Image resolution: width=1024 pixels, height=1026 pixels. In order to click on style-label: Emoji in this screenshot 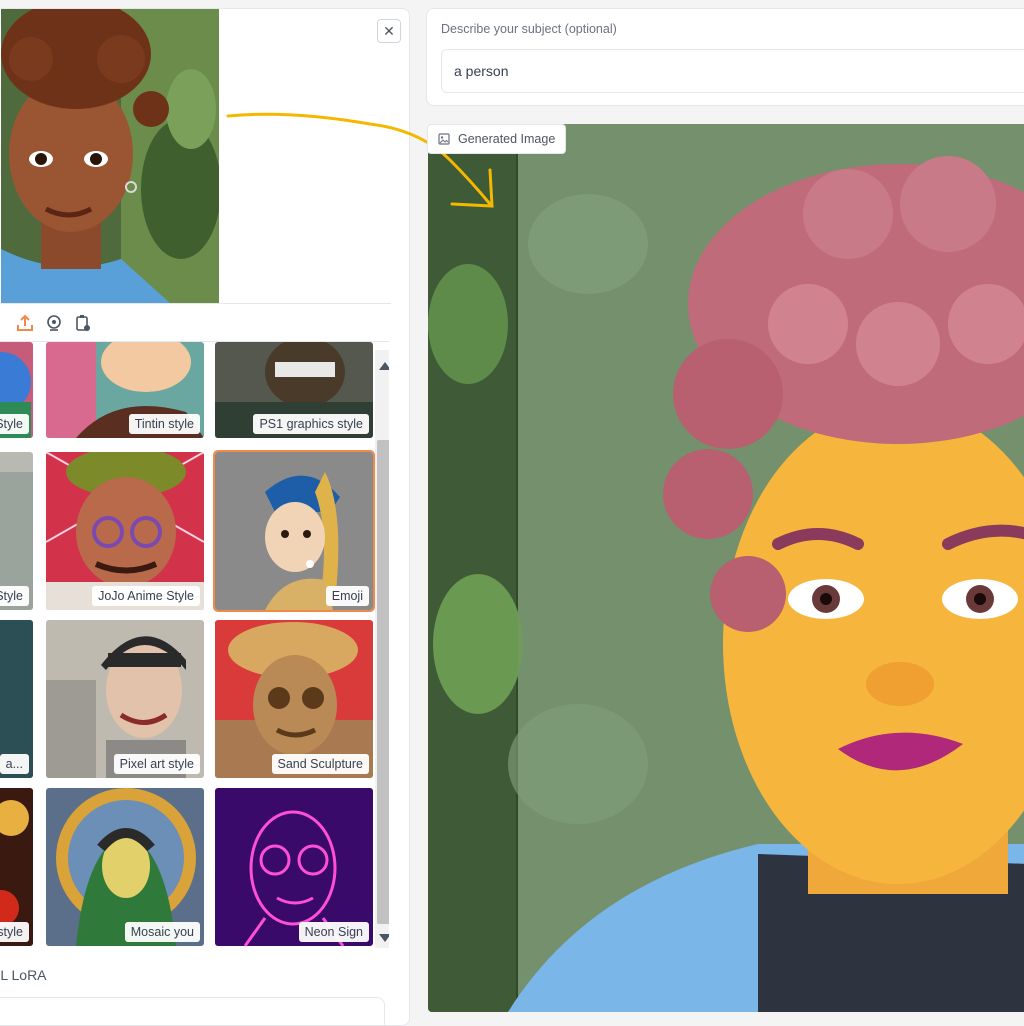, I will do `click(347, 596)`.